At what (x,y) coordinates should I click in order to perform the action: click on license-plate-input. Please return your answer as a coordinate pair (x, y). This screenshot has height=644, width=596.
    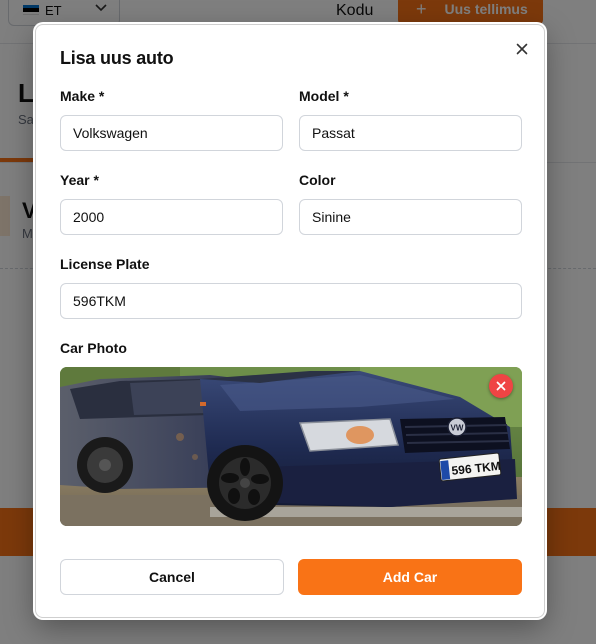
    Looking at the image, I should click on (291, 301).